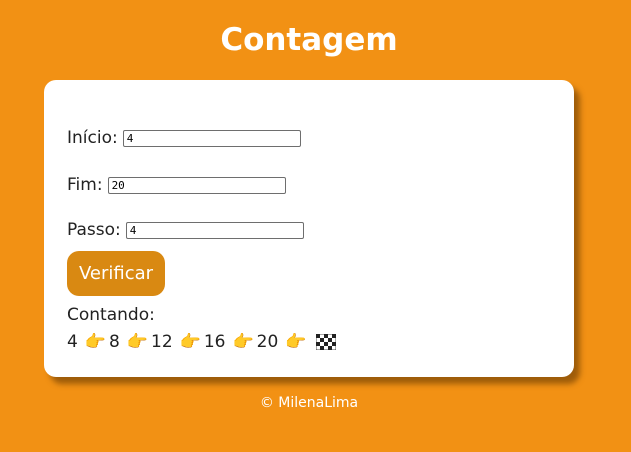 The height and width of the screenshot is (452, 631). What do you see at coordinates (196, 185) in the screenshot?
I see `fim-input` at bounding box center [196, 185].